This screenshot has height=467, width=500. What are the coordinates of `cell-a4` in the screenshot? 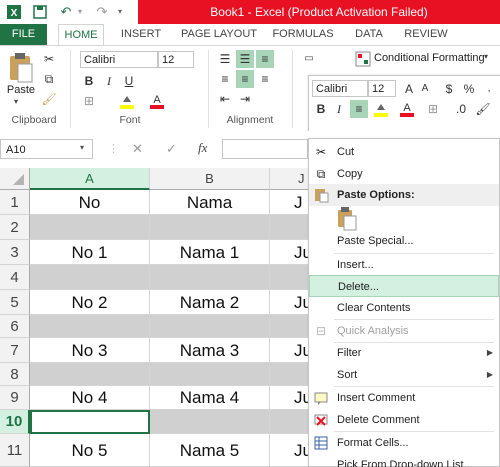 It's located at (90, 277).